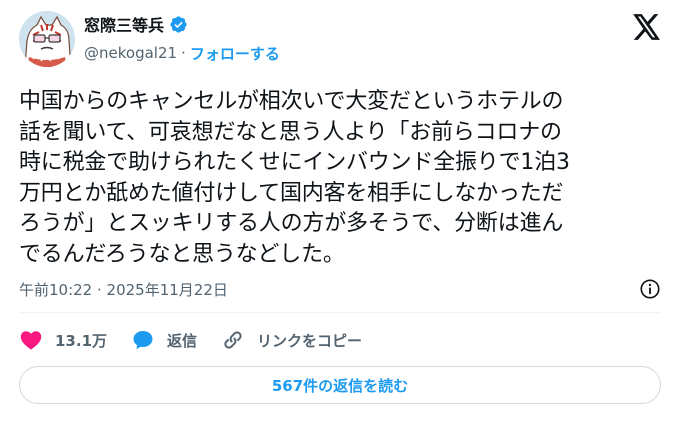  What do you see at coordinates (164, 340) in the screenshot?
I see `reply-button: 返信` at bounding box center [164, 340].